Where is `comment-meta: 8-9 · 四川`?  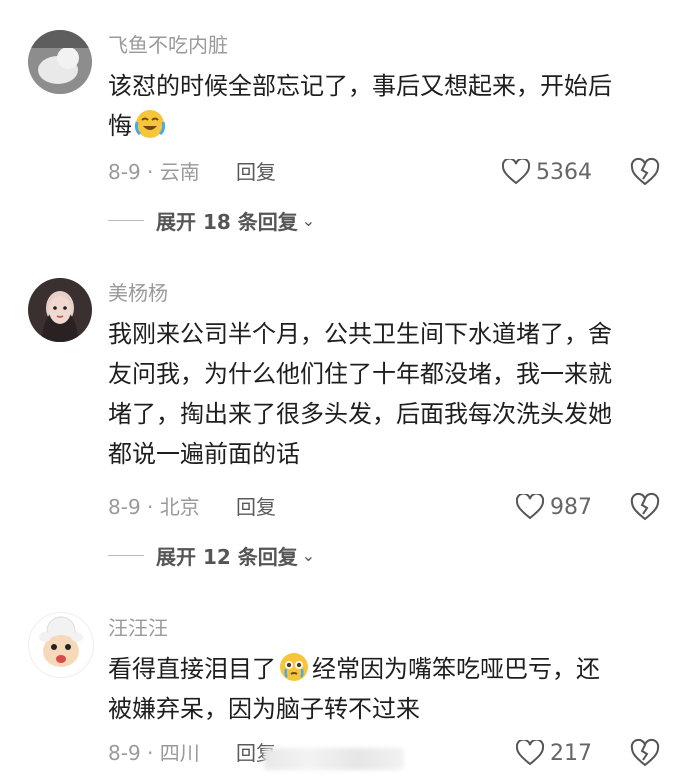
comment-meta: 8-9 · 四川 is located at coordinates (154, 753).